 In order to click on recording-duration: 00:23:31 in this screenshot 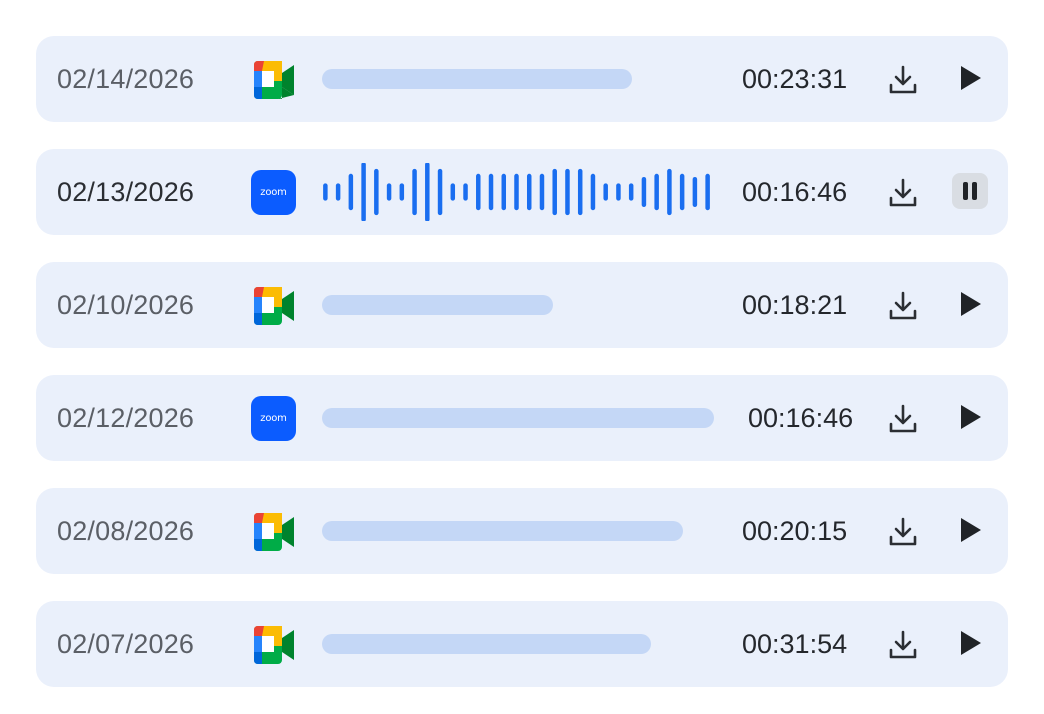, I will do `click(795, 79)`.